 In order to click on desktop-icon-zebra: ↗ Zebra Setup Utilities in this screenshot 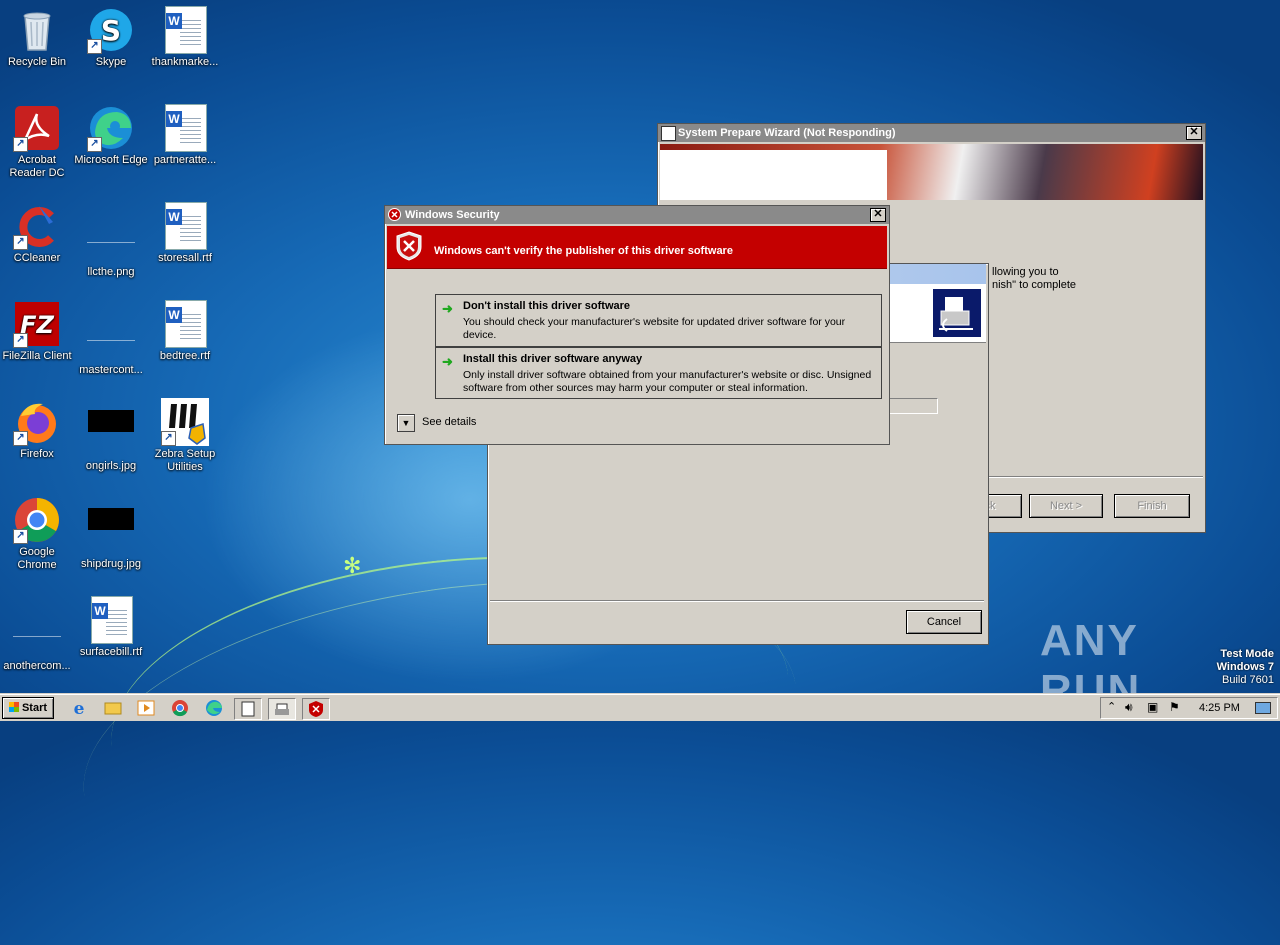, I will do `click(185, 436)`.